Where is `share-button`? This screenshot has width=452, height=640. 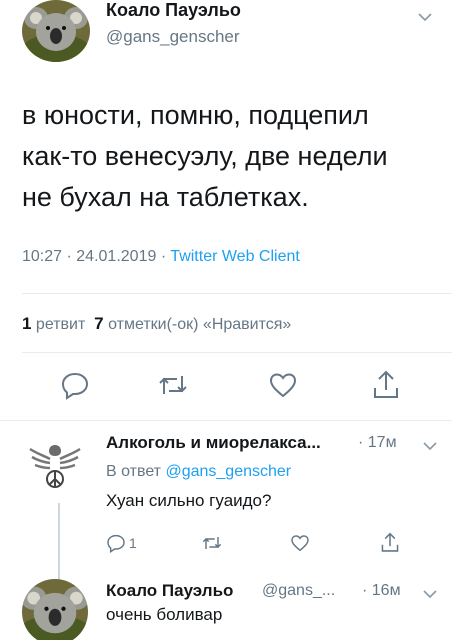 share-button is located at coordinates (390, 542).